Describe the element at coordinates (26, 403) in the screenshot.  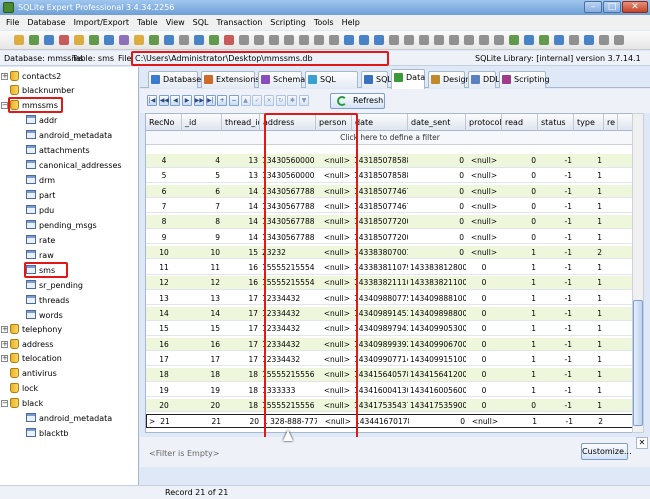
I see `tree-item-black: black` at that location.